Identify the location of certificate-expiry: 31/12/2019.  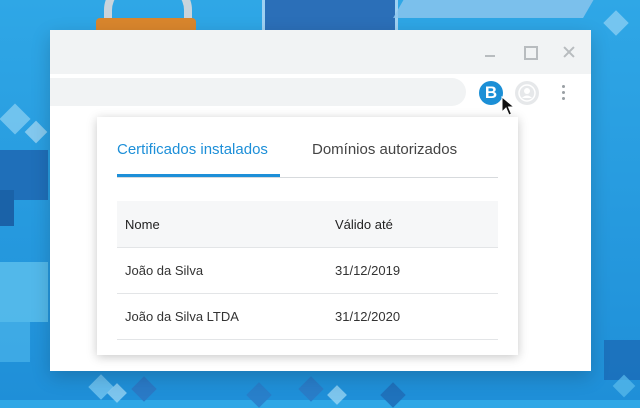
(368, 270).